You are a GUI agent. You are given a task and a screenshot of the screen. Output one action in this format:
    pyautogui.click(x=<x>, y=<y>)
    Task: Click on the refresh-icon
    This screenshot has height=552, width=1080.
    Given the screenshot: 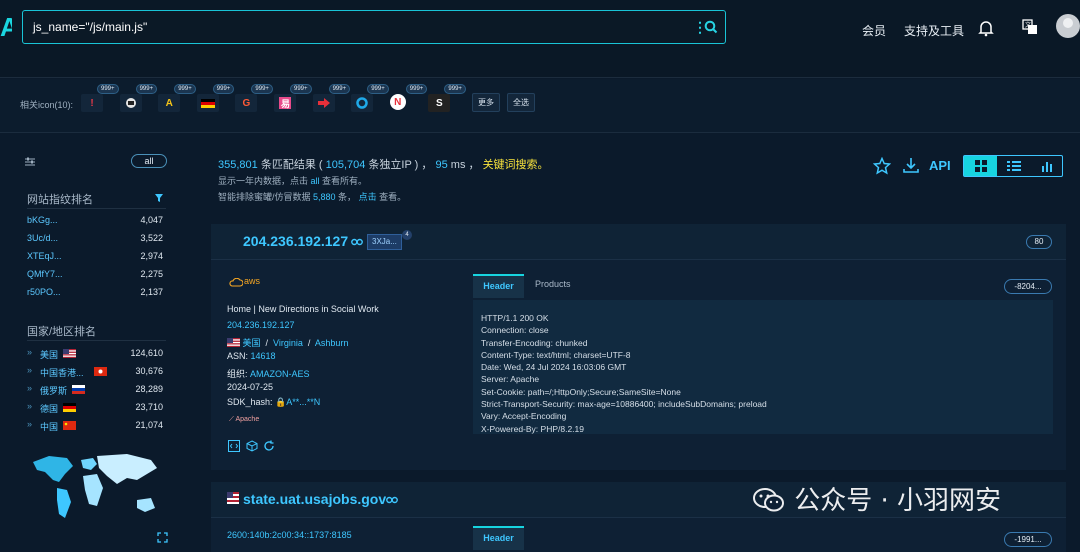 What is the action you would take?
    pyautogui.click(x=269, y=446)
    